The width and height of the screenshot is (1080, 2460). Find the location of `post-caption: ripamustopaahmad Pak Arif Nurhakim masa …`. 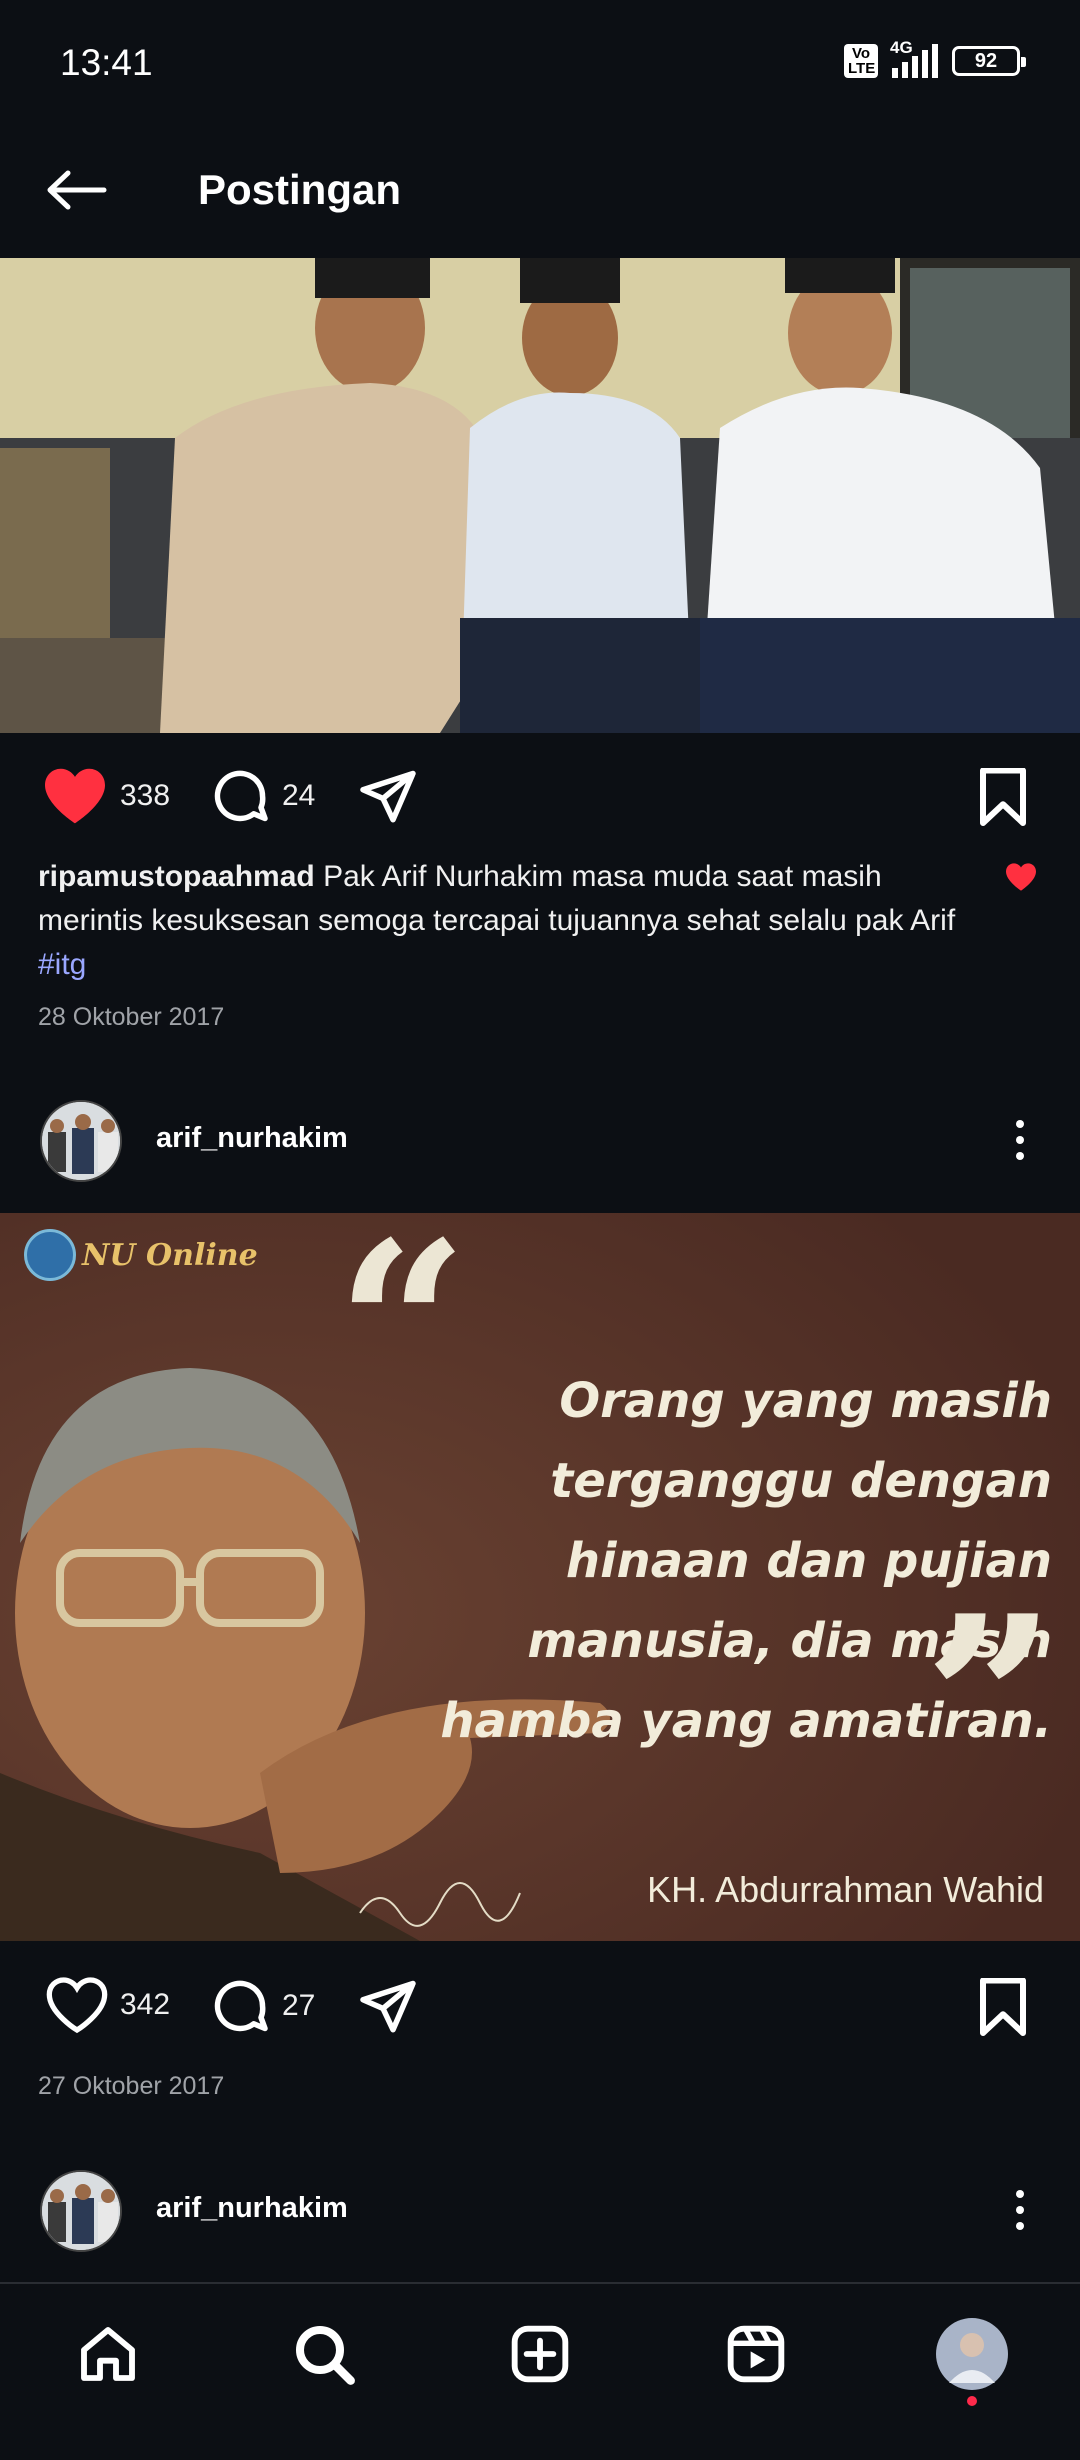

post-caption: ripamustopaahmad Pak Arif Nurhakim masa … is located at coordinates (508, 921).